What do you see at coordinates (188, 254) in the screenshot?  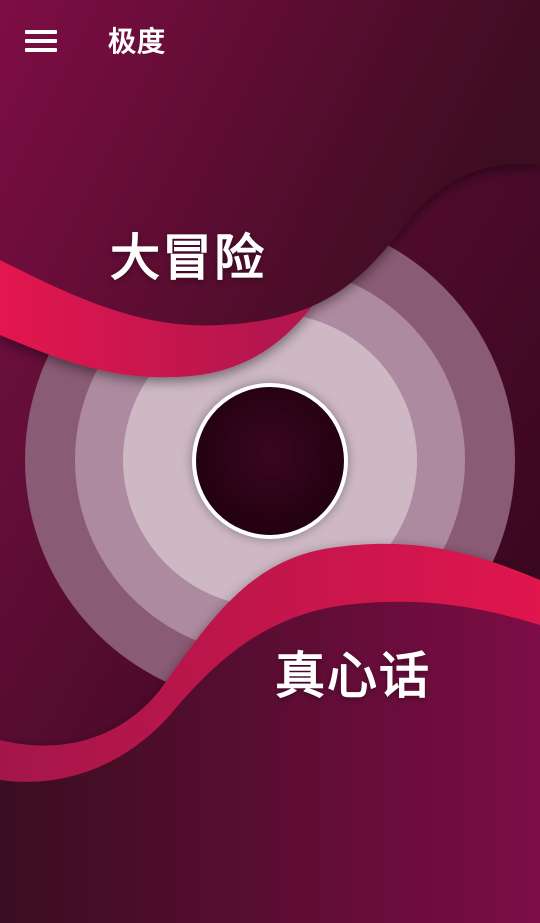 I see `dare-option: 大冒险` at bounding box center [188, 254].